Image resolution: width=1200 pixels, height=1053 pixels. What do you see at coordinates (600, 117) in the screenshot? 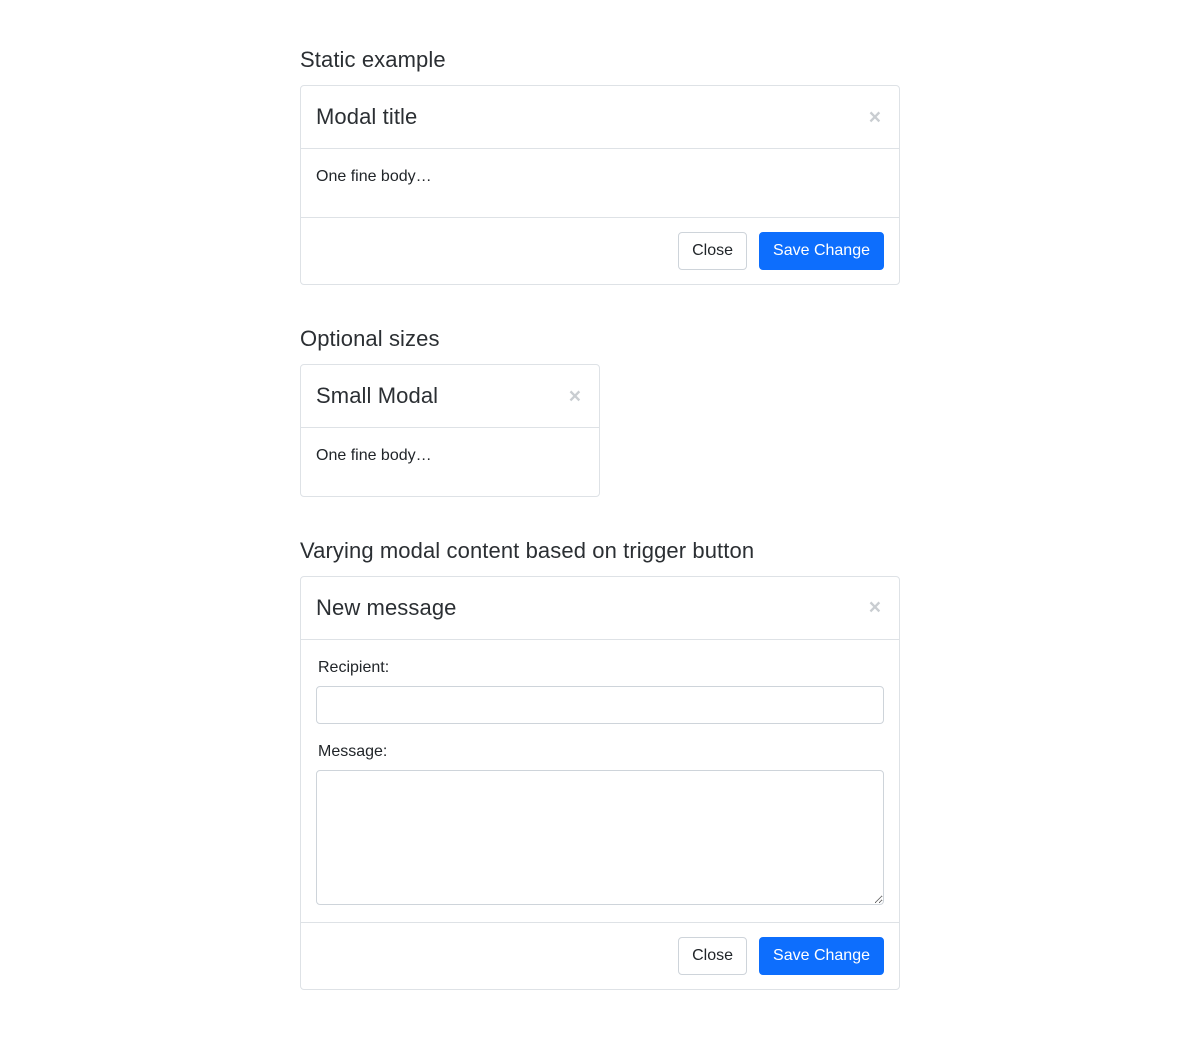
I see `modal-header: Modal title ×` at bounding box center [600, 117].